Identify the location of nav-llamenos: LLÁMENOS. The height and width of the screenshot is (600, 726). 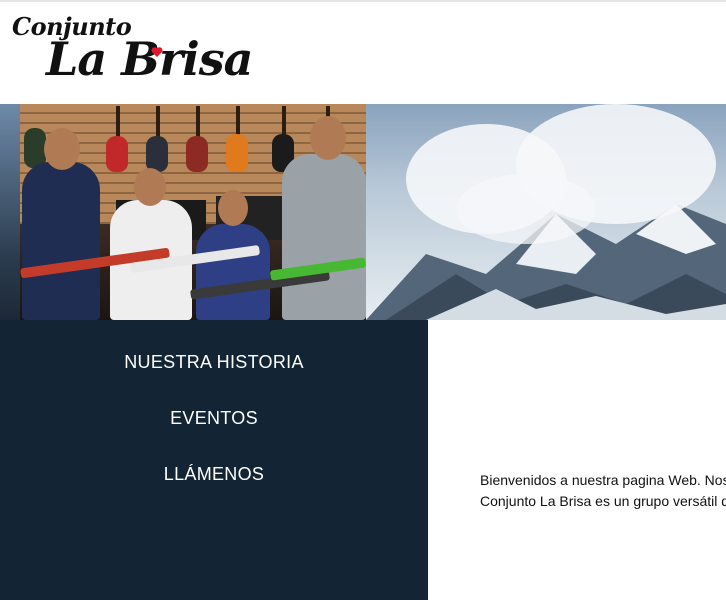
(214, 474).